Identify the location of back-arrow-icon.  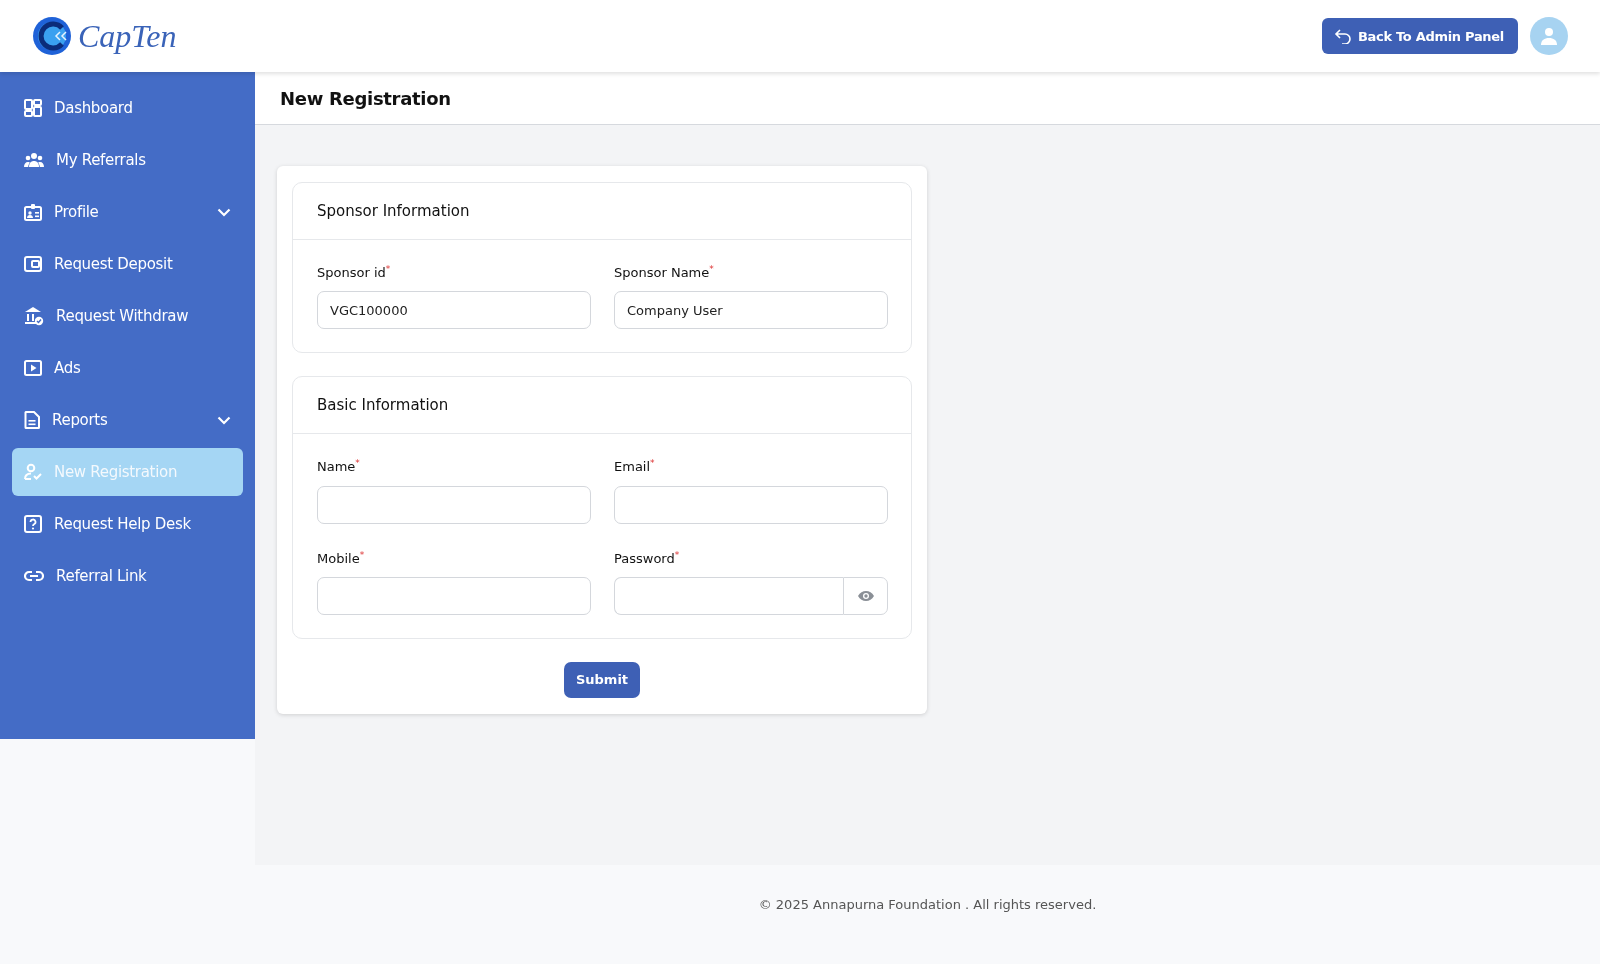
(1342, 36).